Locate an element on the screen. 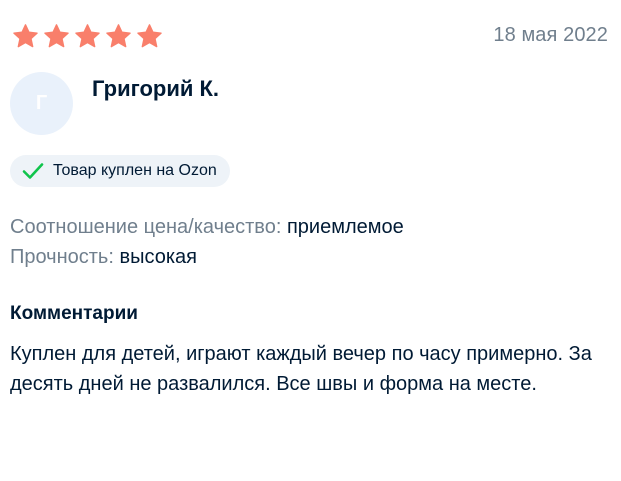 The width and height of the screenshot is (621, 481). property-row: Соотношение цена/качество: приемлемое is located at coordinates (207, 227).